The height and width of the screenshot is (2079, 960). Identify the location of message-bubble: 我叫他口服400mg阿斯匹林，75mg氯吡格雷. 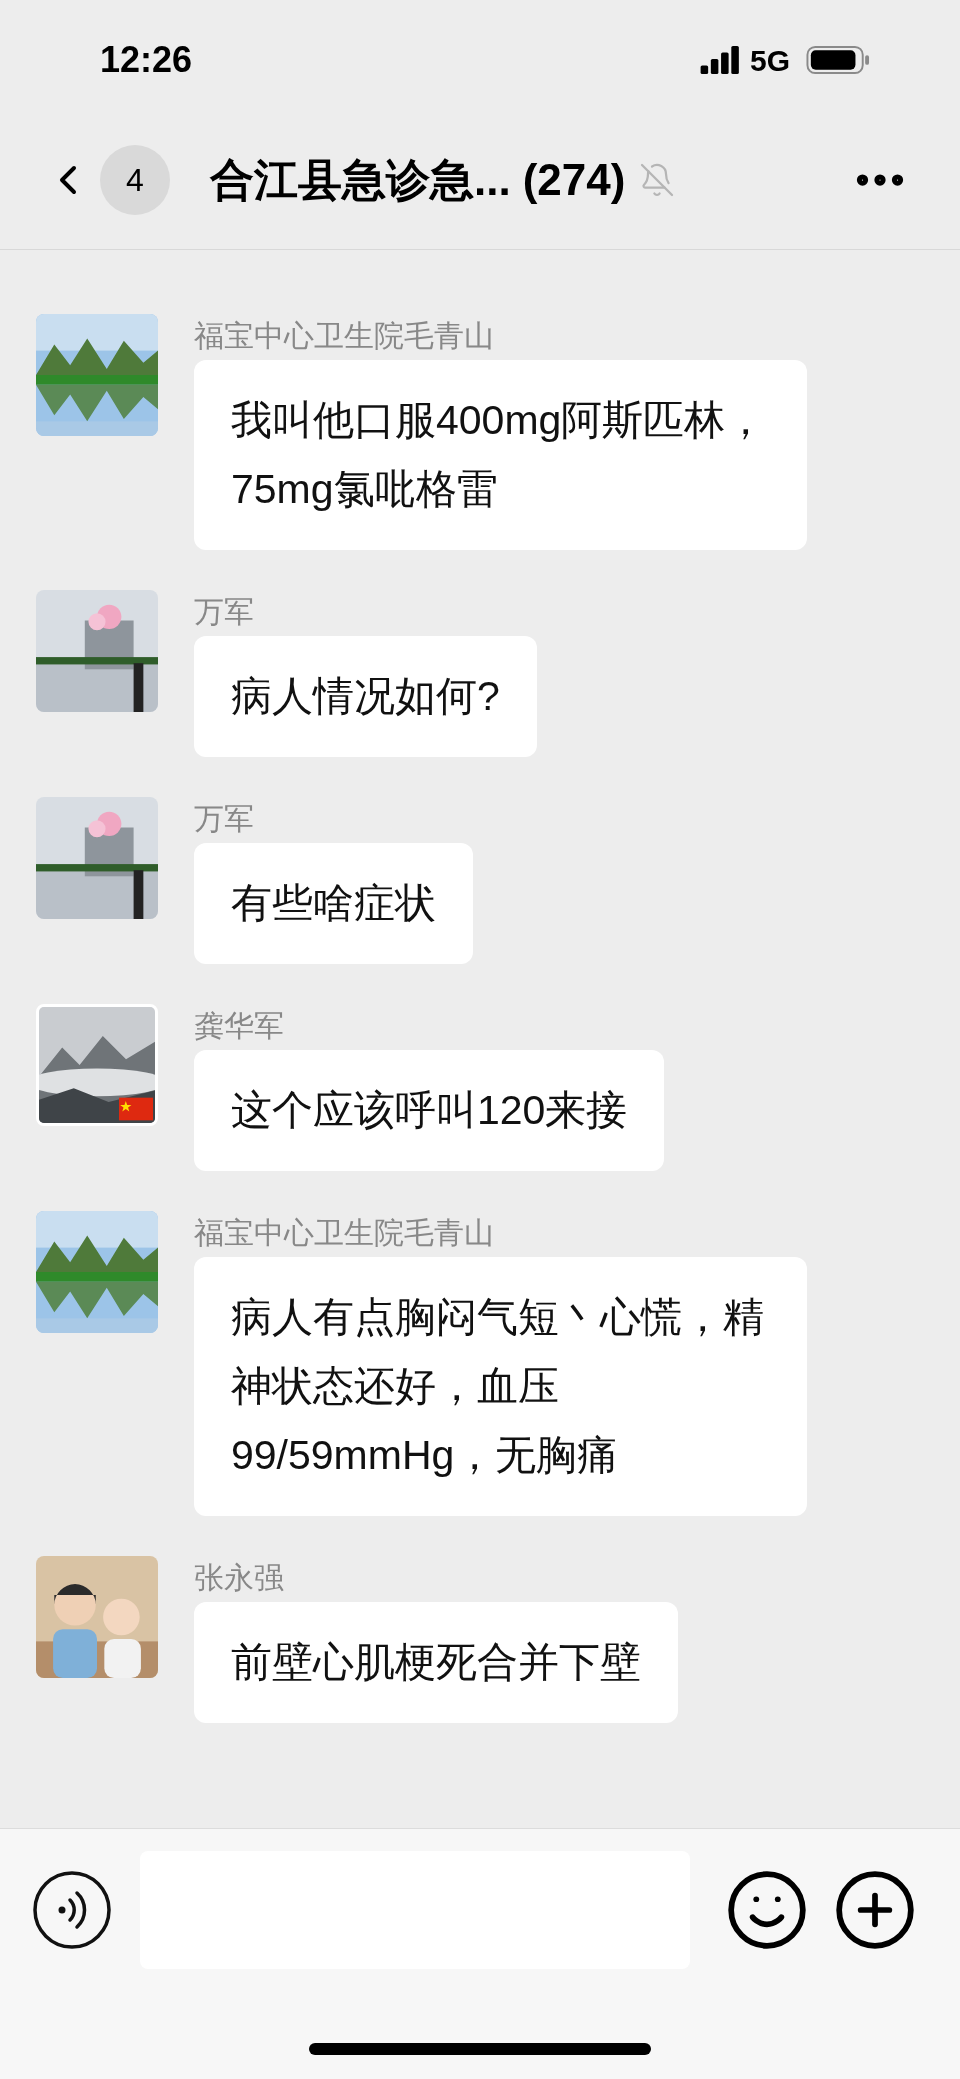
(500, 455).